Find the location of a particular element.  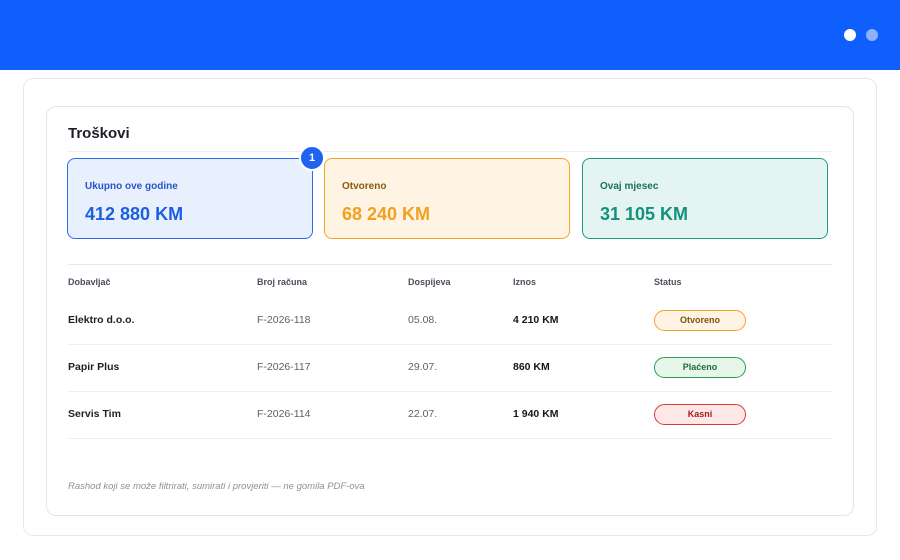

status-badge: Kasni is located at coordinates (700, 414).